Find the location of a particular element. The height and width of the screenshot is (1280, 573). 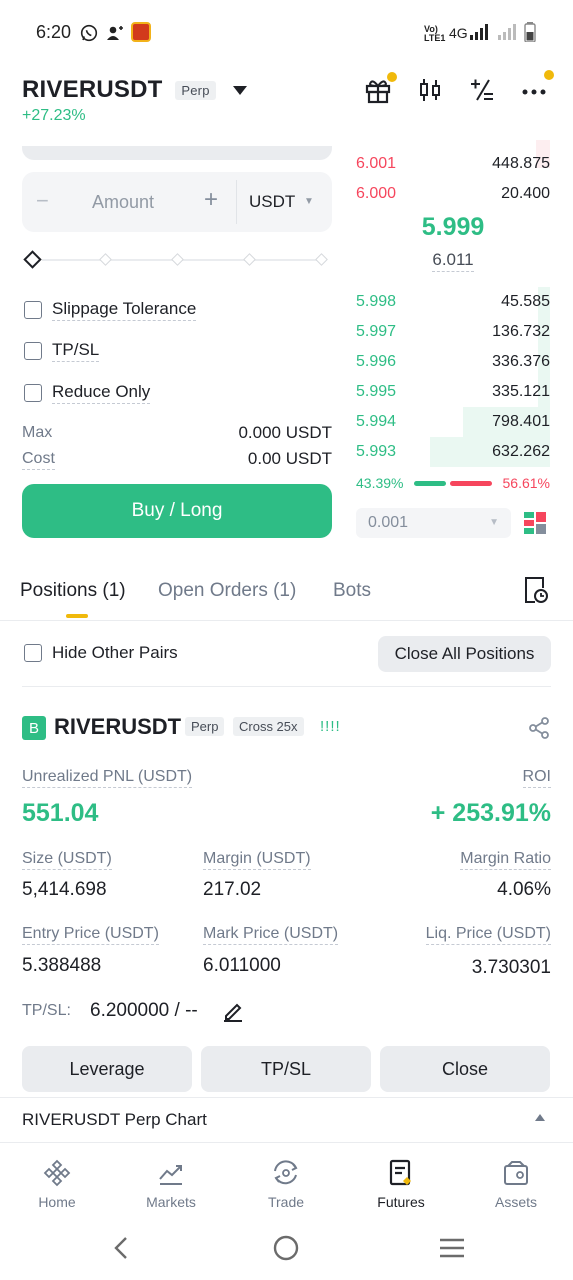

bid-row: 5.997 136.732 is located at coordinates (453, 332).